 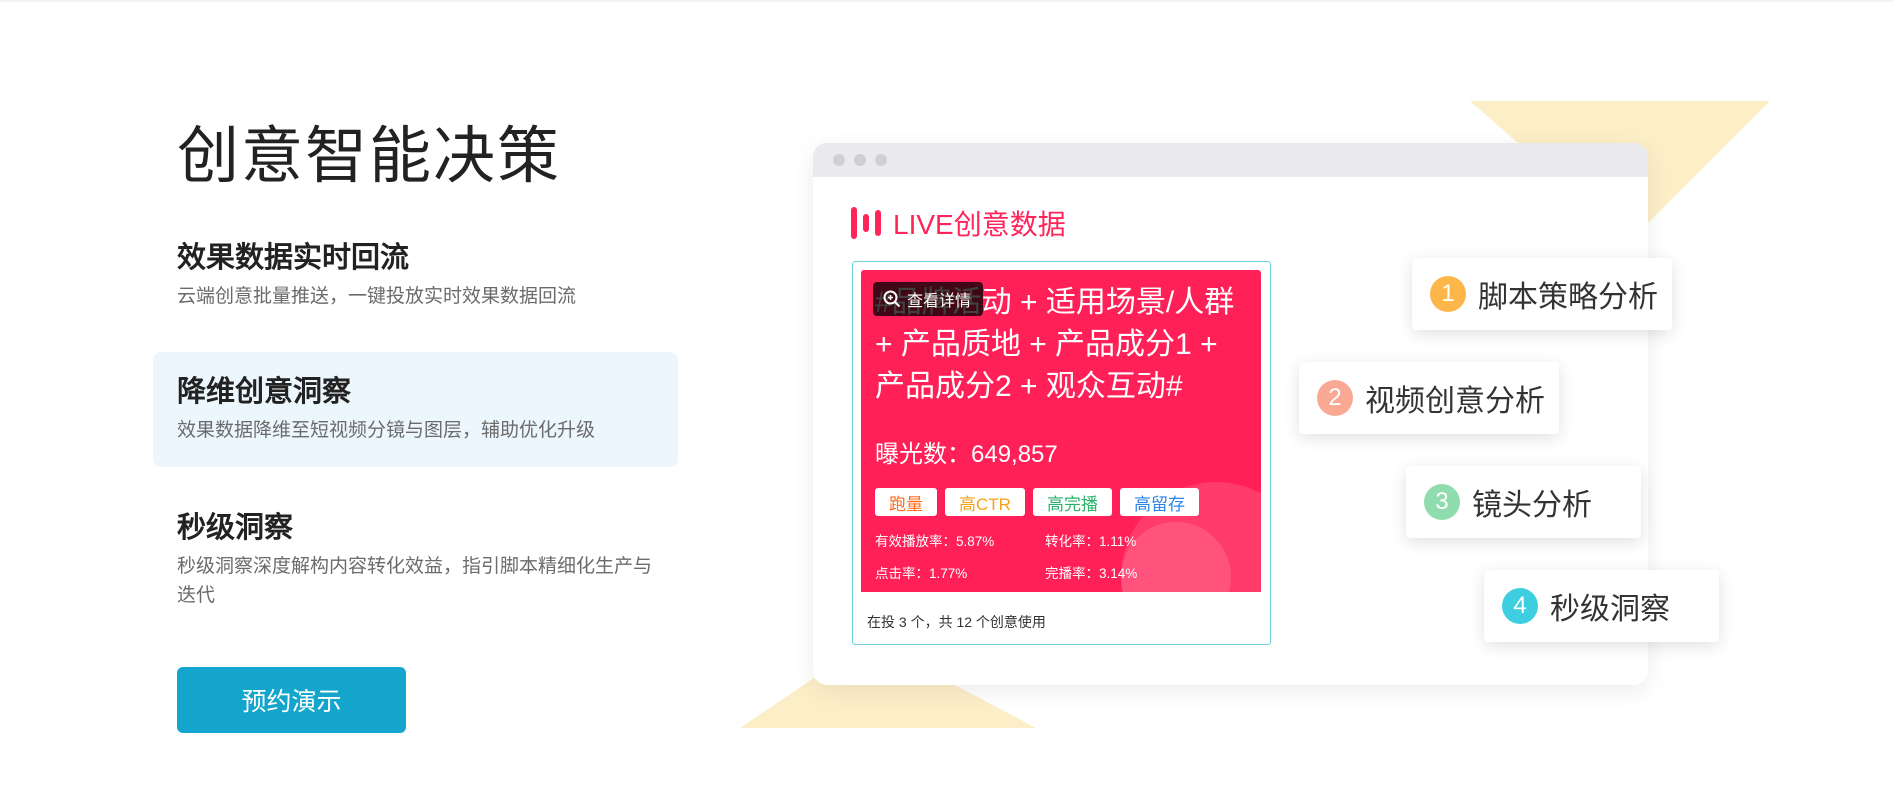 I want to click on analysis-label: 脚本策略分析, so click(x=1568, y=297).